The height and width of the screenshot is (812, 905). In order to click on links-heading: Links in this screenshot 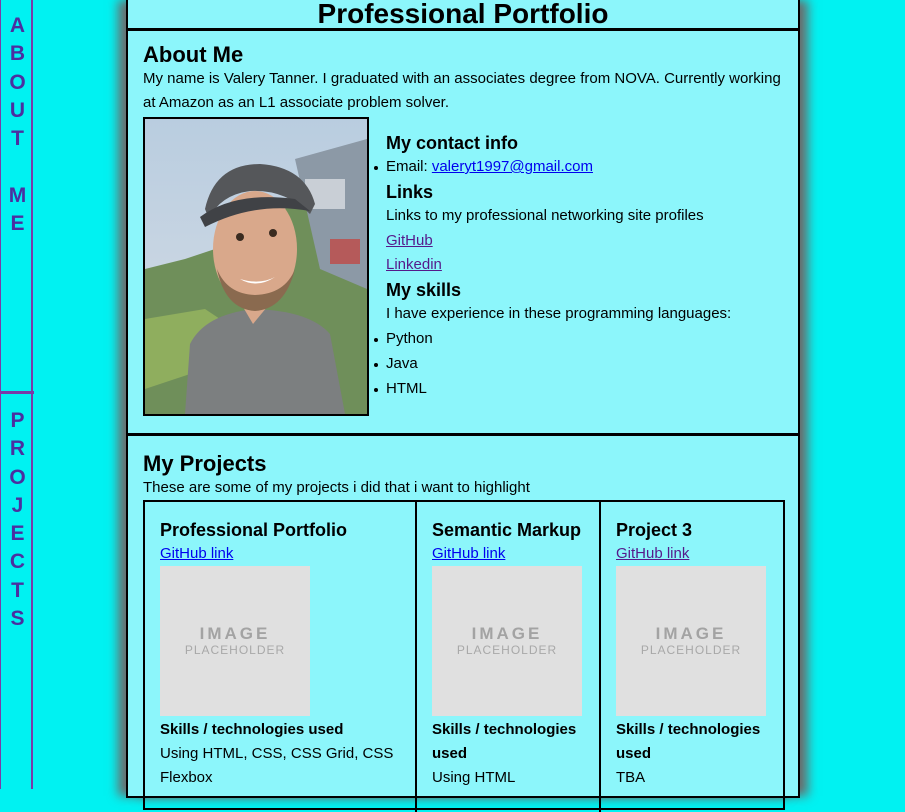, I will do `click(410, 191)`.